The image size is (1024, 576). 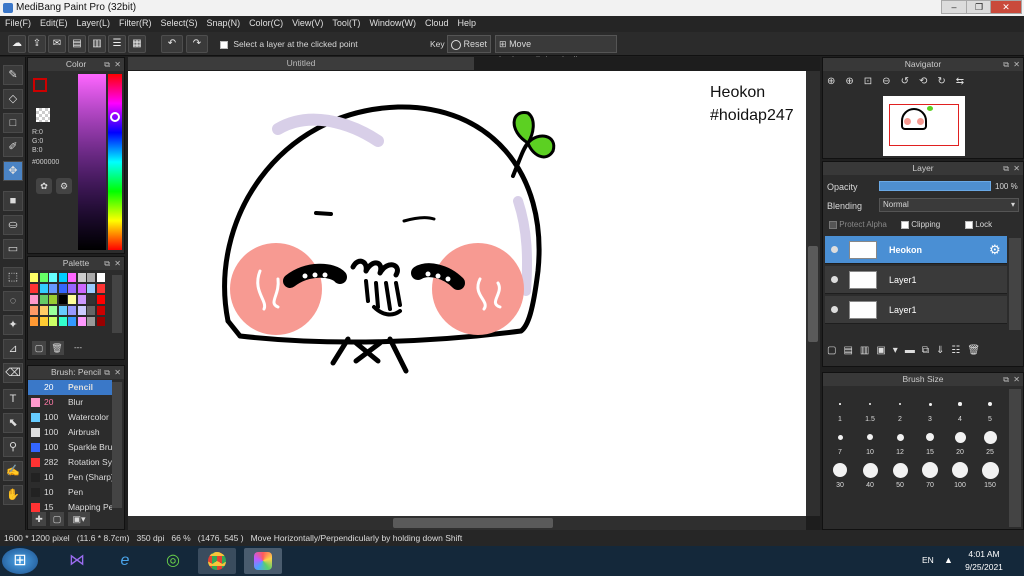 I want to click on redo-icon: ↷, so click(x=197, y=44).